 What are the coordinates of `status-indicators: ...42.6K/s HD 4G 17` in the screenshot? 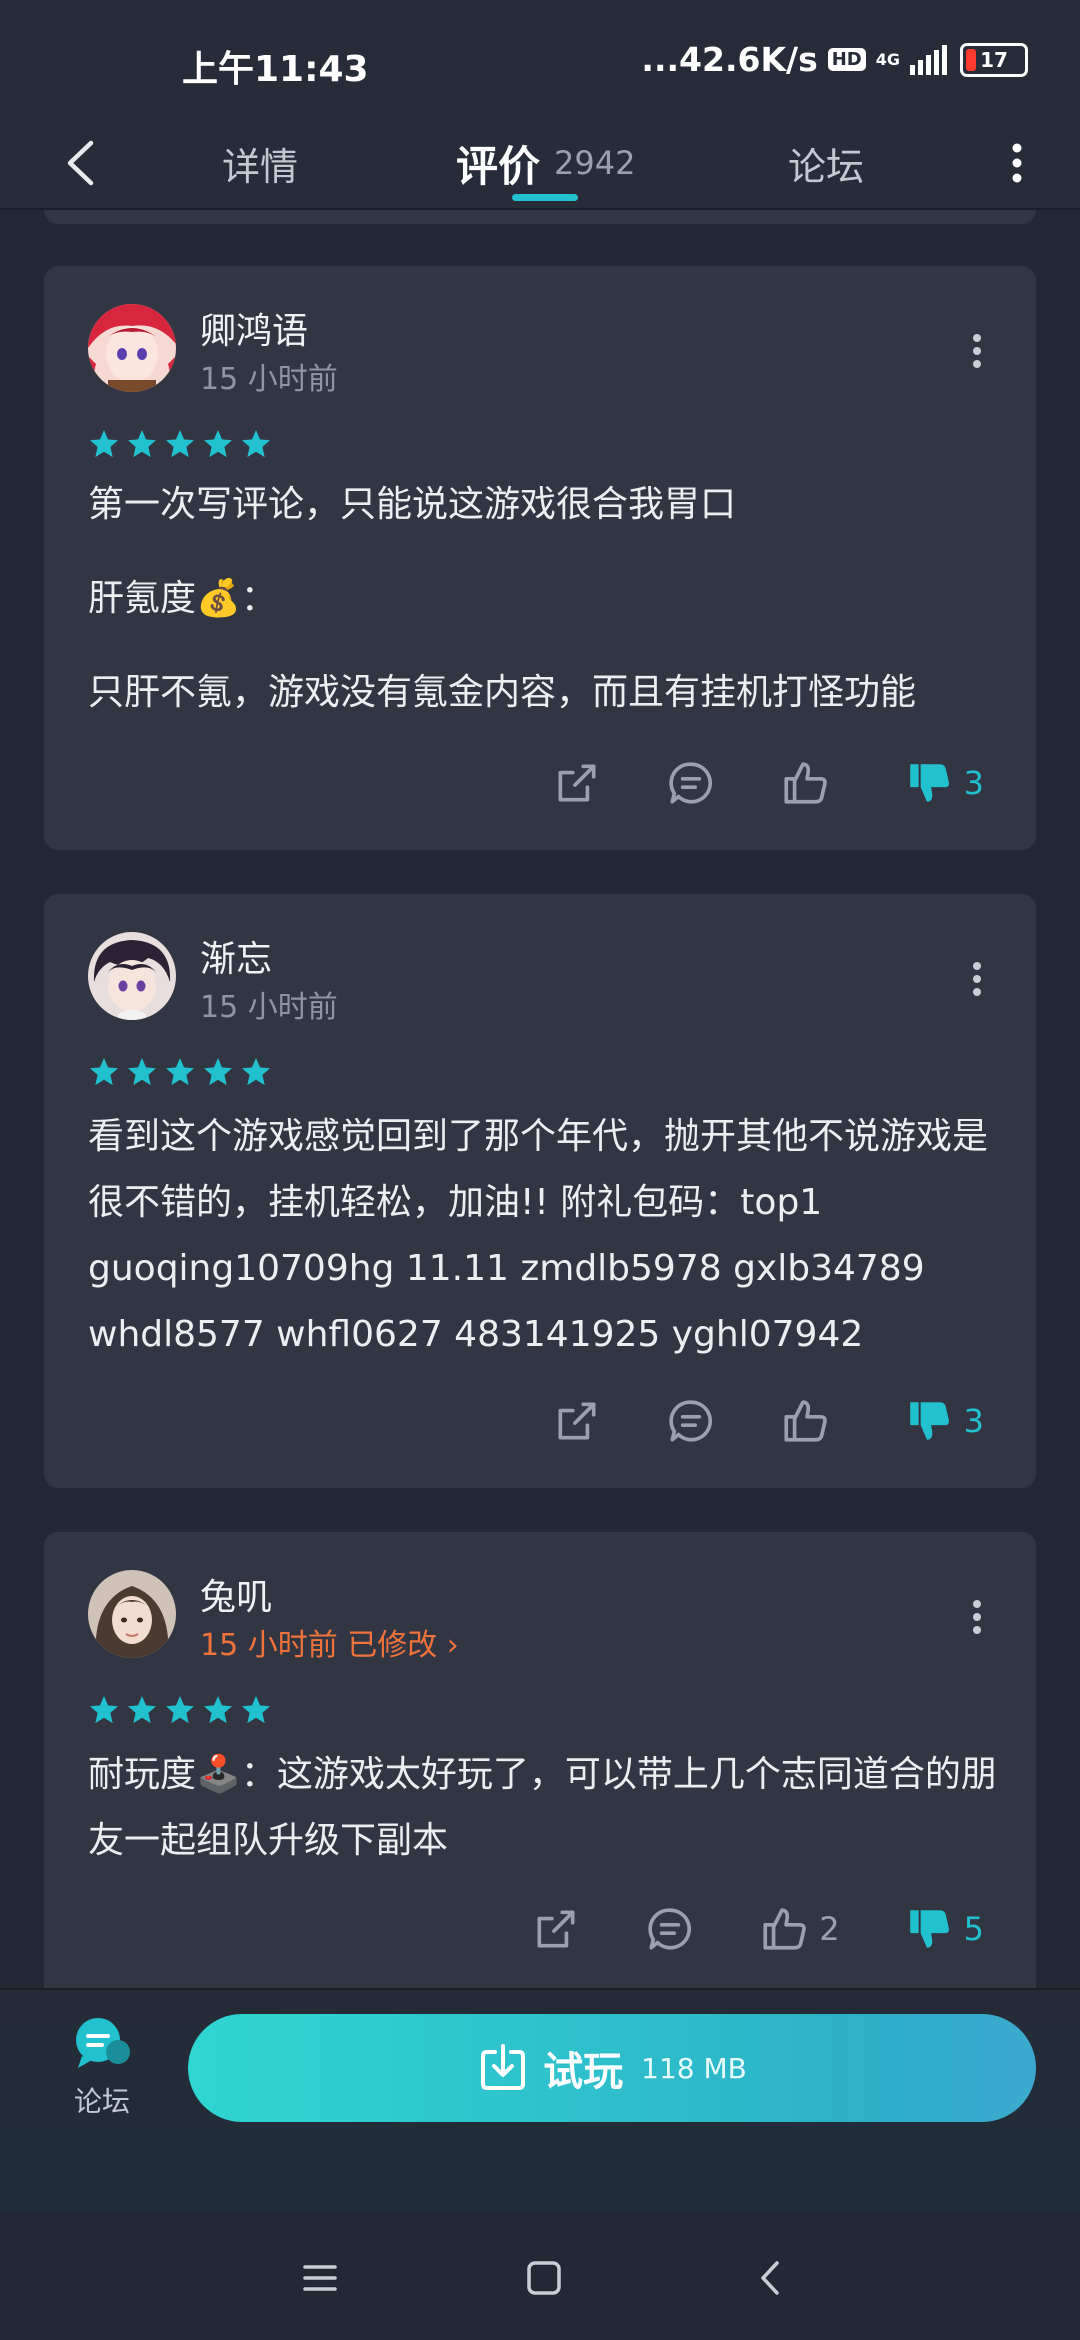 It's located at (834, 59).